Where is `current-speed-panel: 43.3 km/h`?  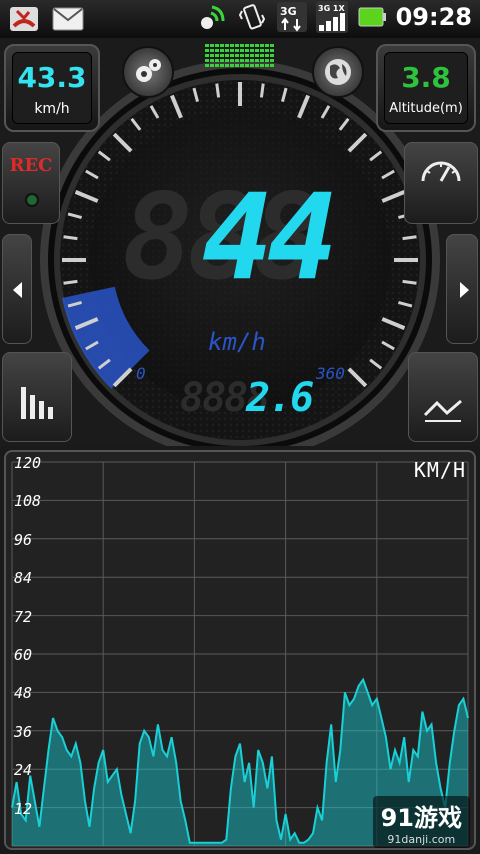 current-speed-panel: 43.3 km/h is located at coordinates (52, 88).